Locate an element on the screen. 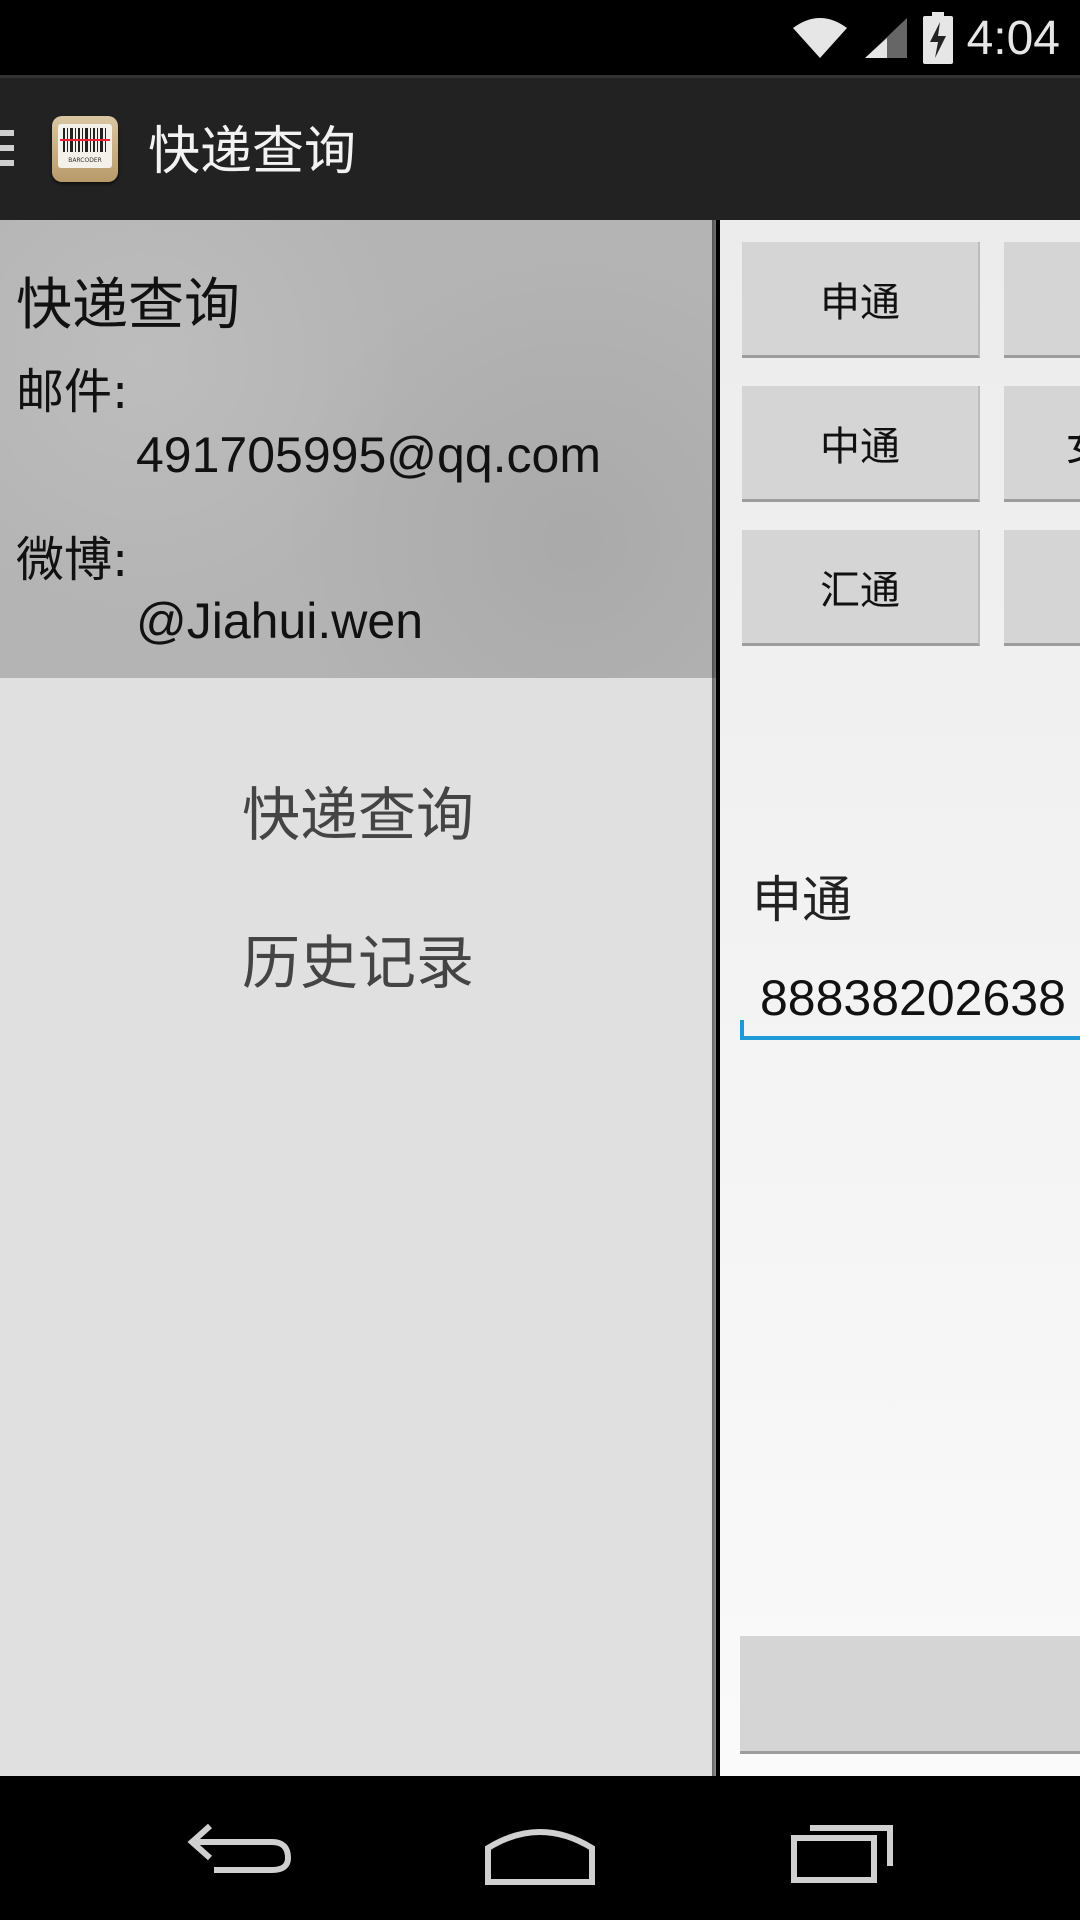 The image size is (1080, 1920). action-bar: BARCODER 快递查询 is located at coordinates (540, 147).